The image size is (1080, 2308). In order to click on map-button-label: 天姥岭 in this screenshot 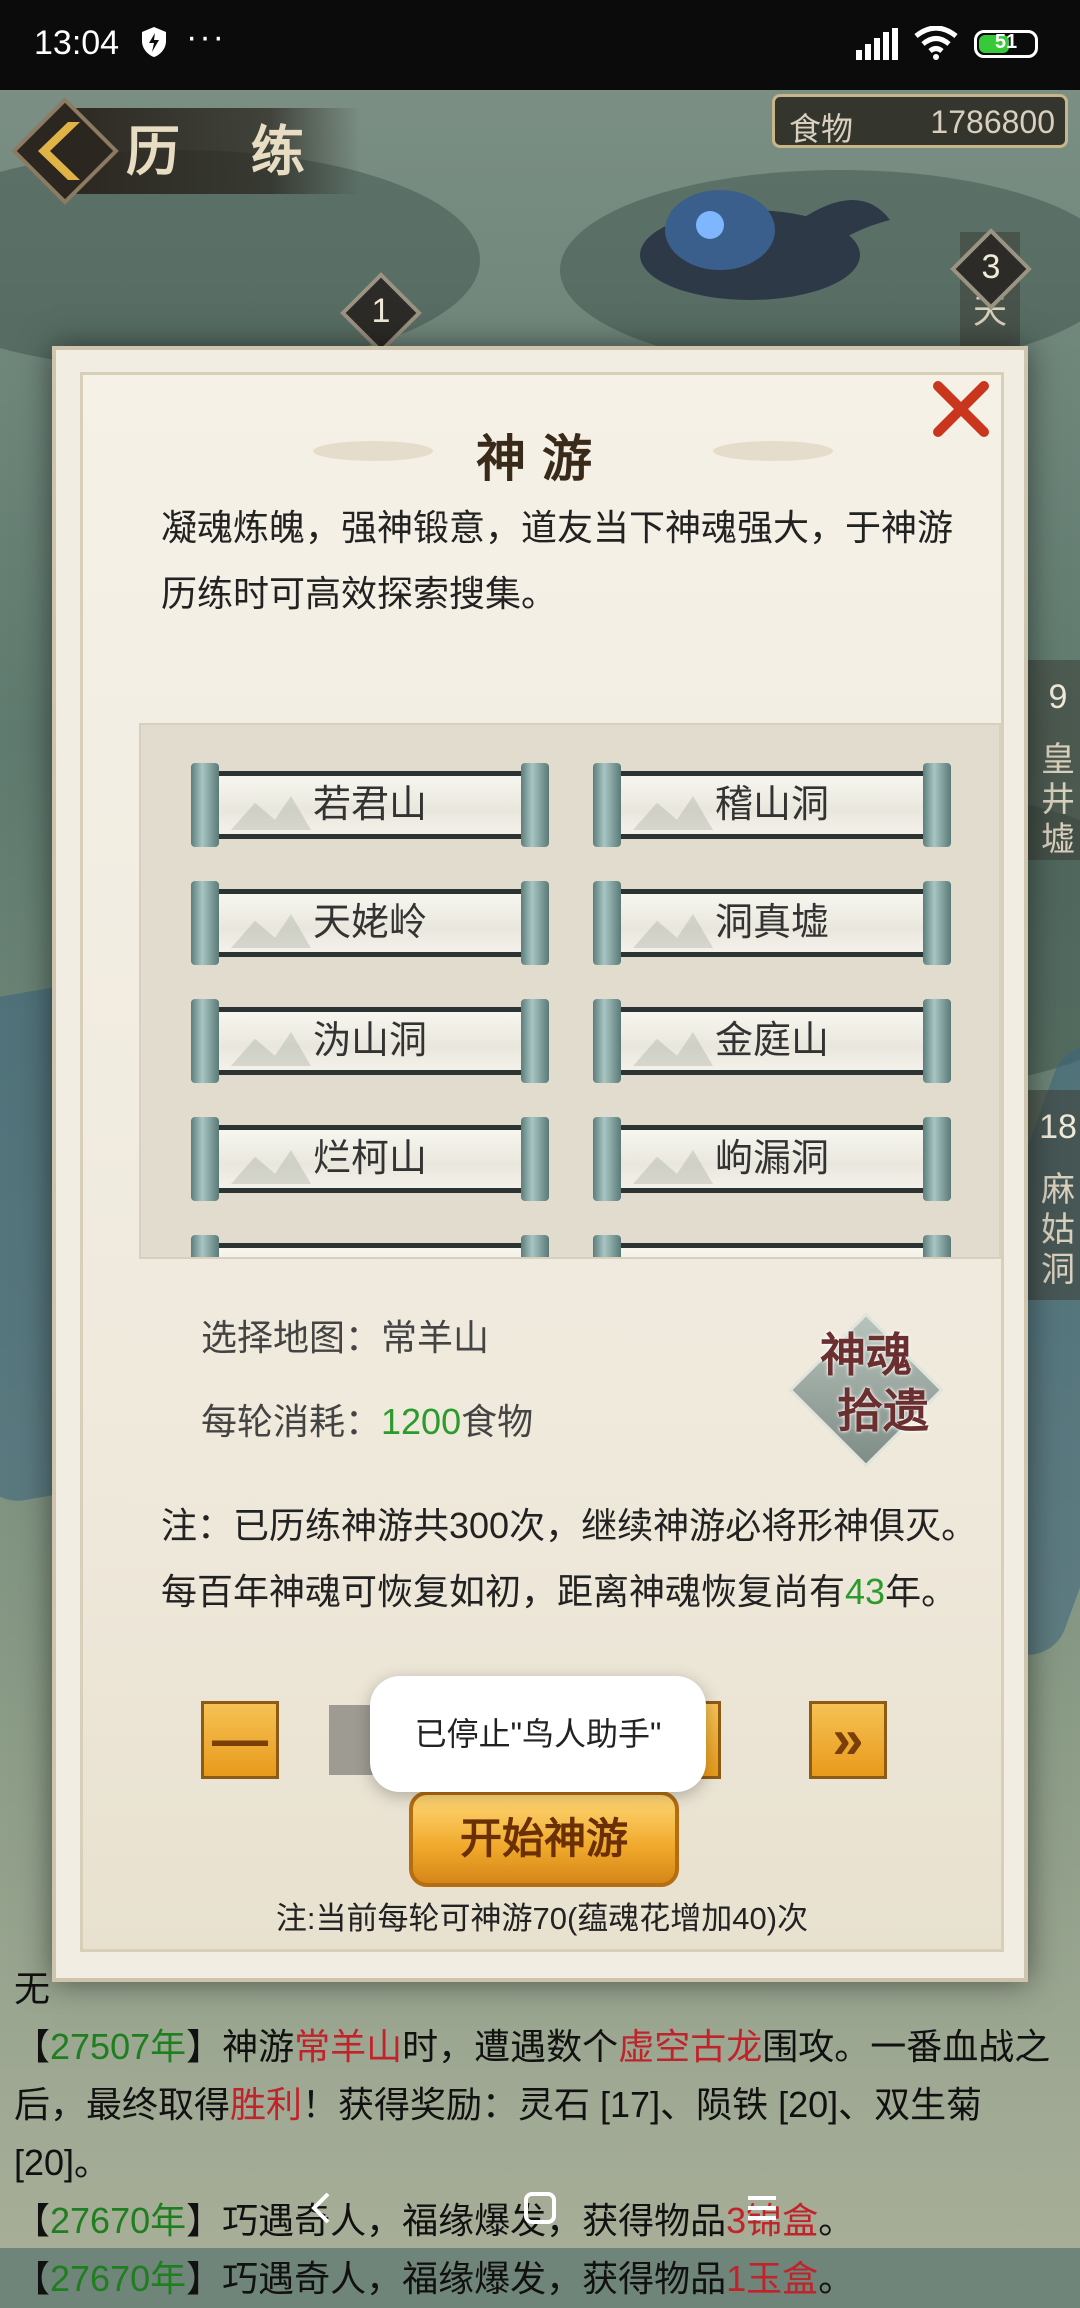, I will do `click(369, 923)`.